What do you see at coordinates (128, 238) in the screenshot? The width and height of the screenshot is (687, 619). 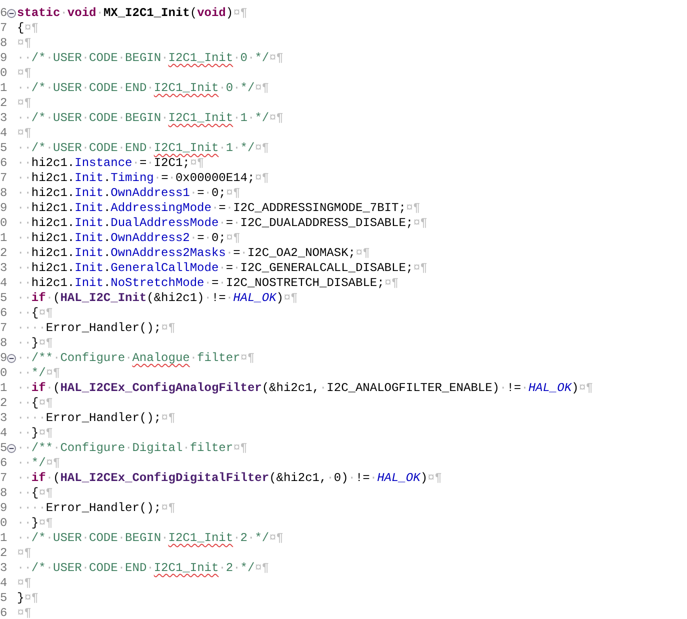 I see `code-line: ··hi2c1.Init.OwnAddress2·=·0;¤¶` at bounding box center [128, 238].